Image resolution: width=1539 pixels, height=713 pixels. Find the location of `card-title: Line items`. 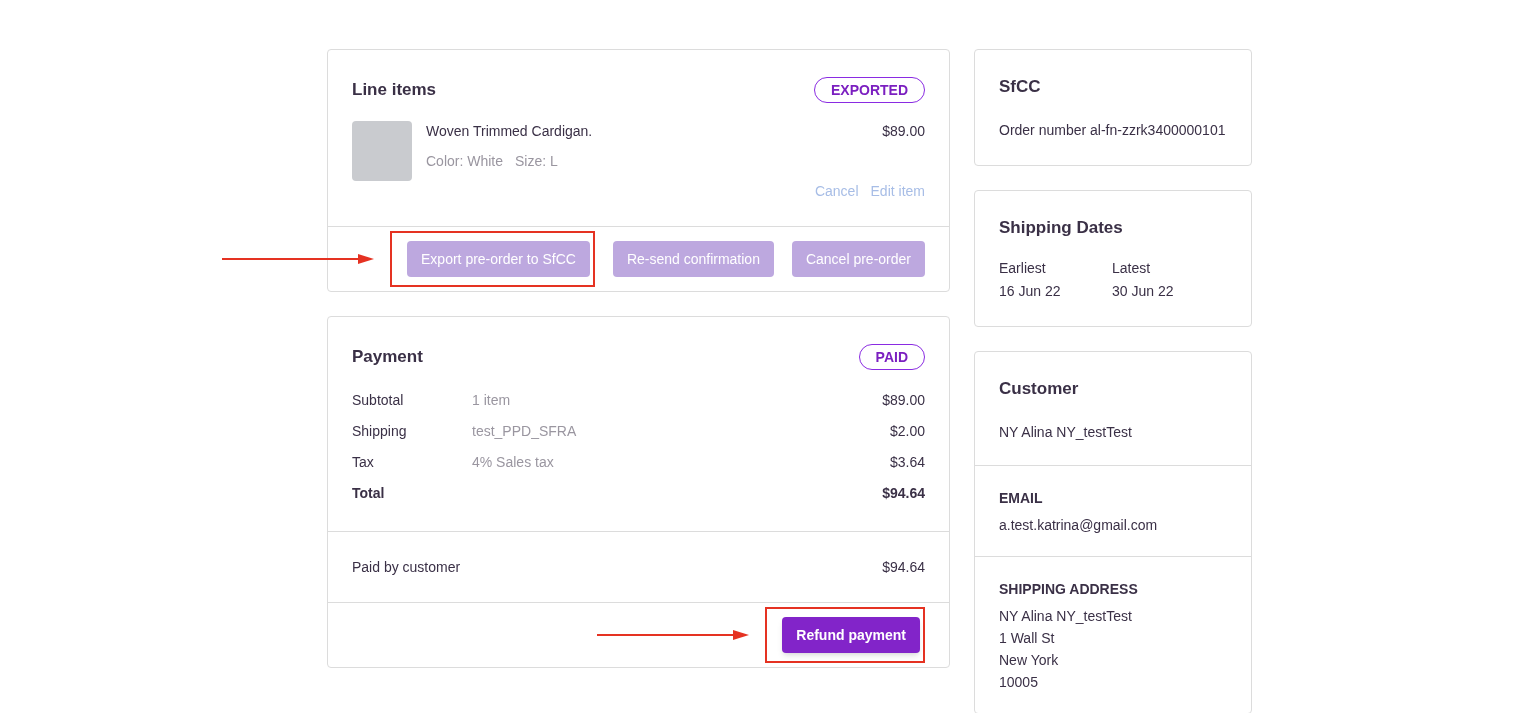

card-title: Line items is located at coordinates (394, 90).